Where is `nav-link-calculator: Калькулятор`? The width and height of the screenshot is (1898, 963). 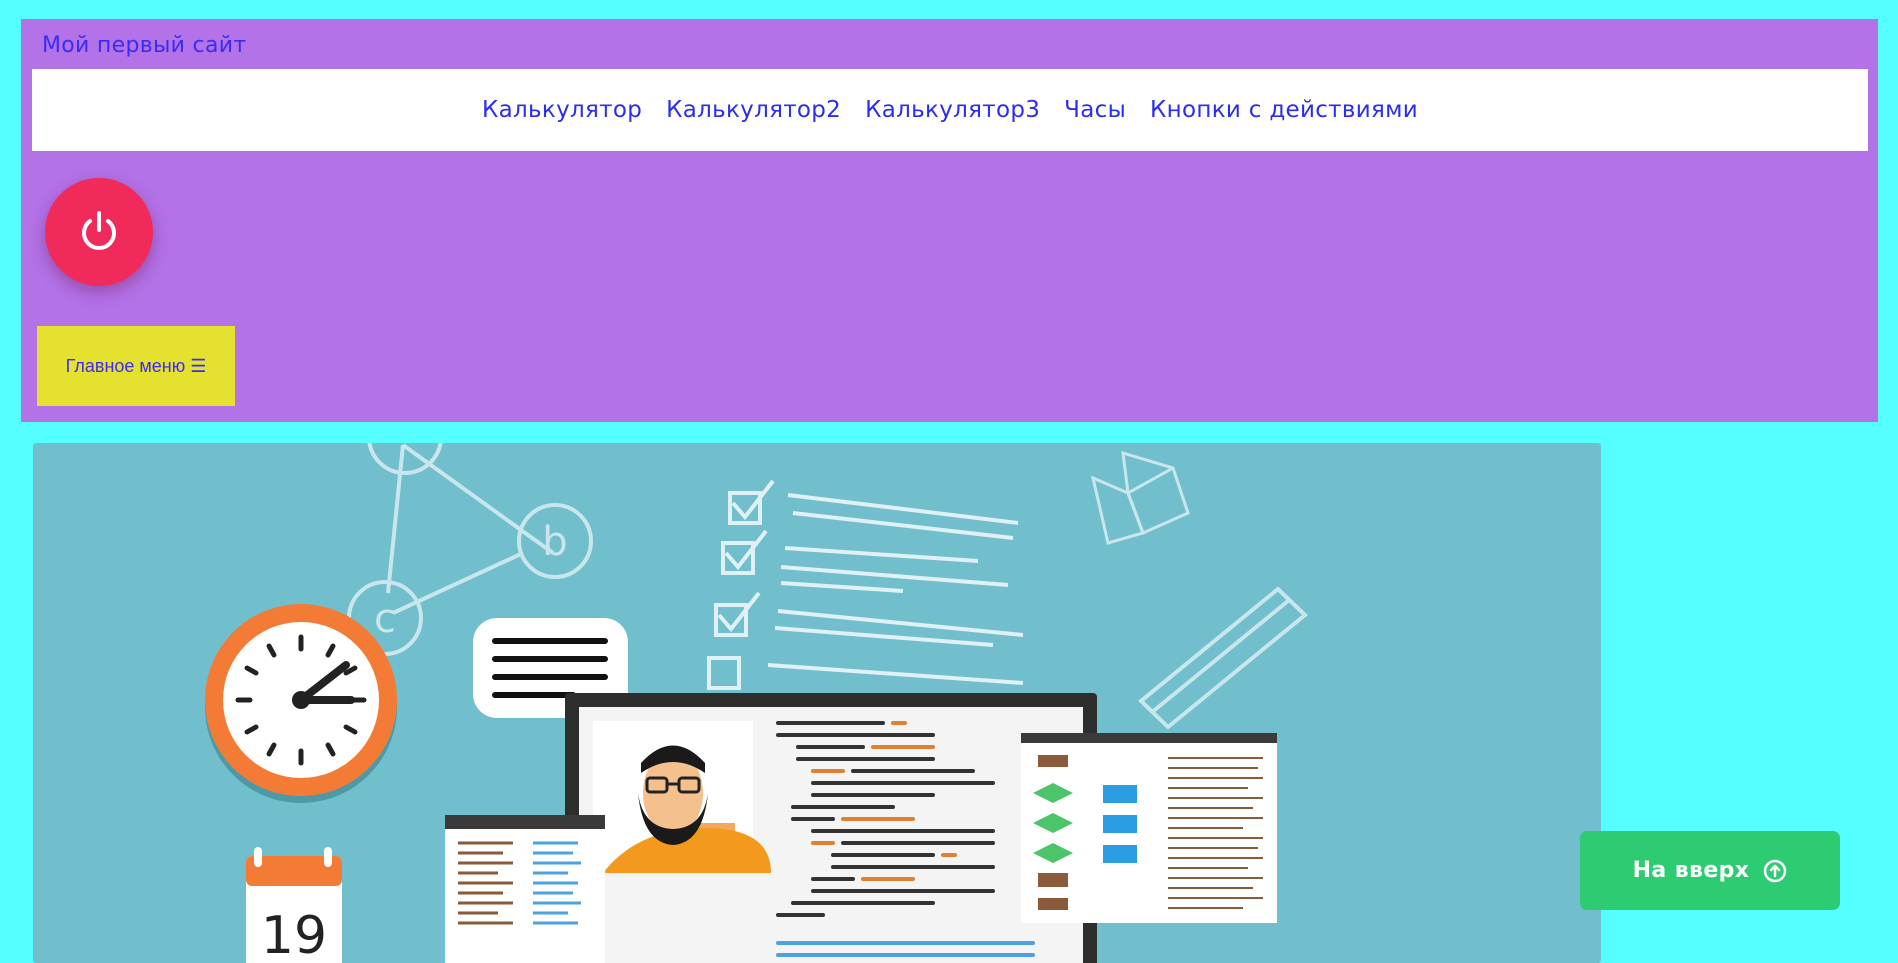
nav-link-calculator: Калькулятор is located at coordinates (562, 110).